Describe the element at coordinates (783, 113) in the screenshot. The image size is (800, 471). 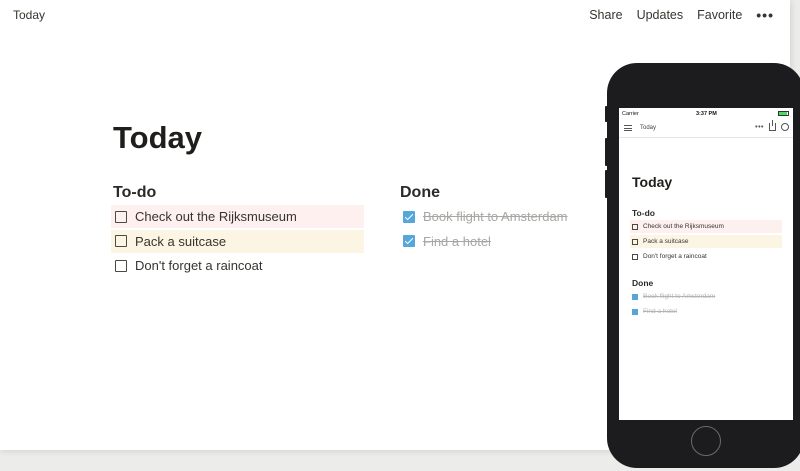
I see `battery-icon` at that location.